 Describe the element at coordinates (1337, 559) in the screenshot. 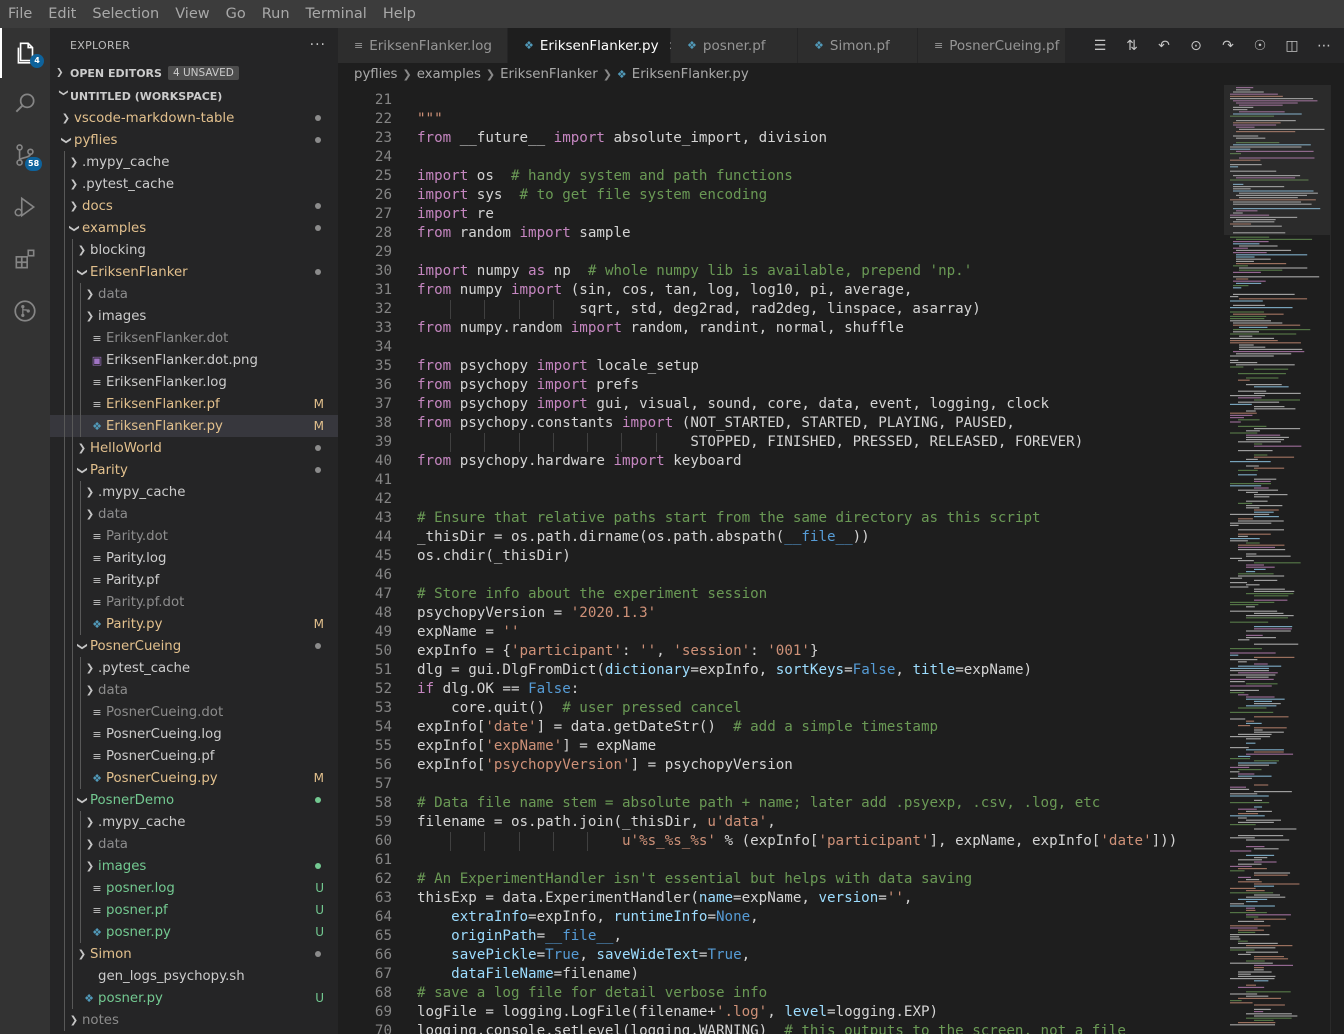

I see `vertical-scrollbar` at that location.